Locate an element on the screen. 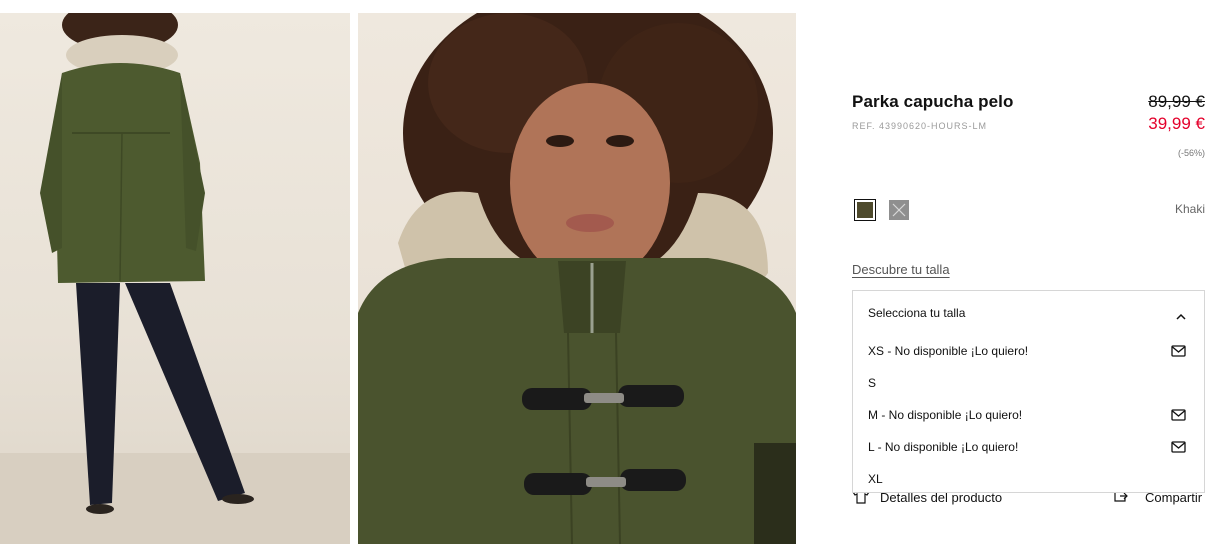 The width and height of the screenshot is (1219, 544). size-option-label: XL is located at coordinates (875, 479).